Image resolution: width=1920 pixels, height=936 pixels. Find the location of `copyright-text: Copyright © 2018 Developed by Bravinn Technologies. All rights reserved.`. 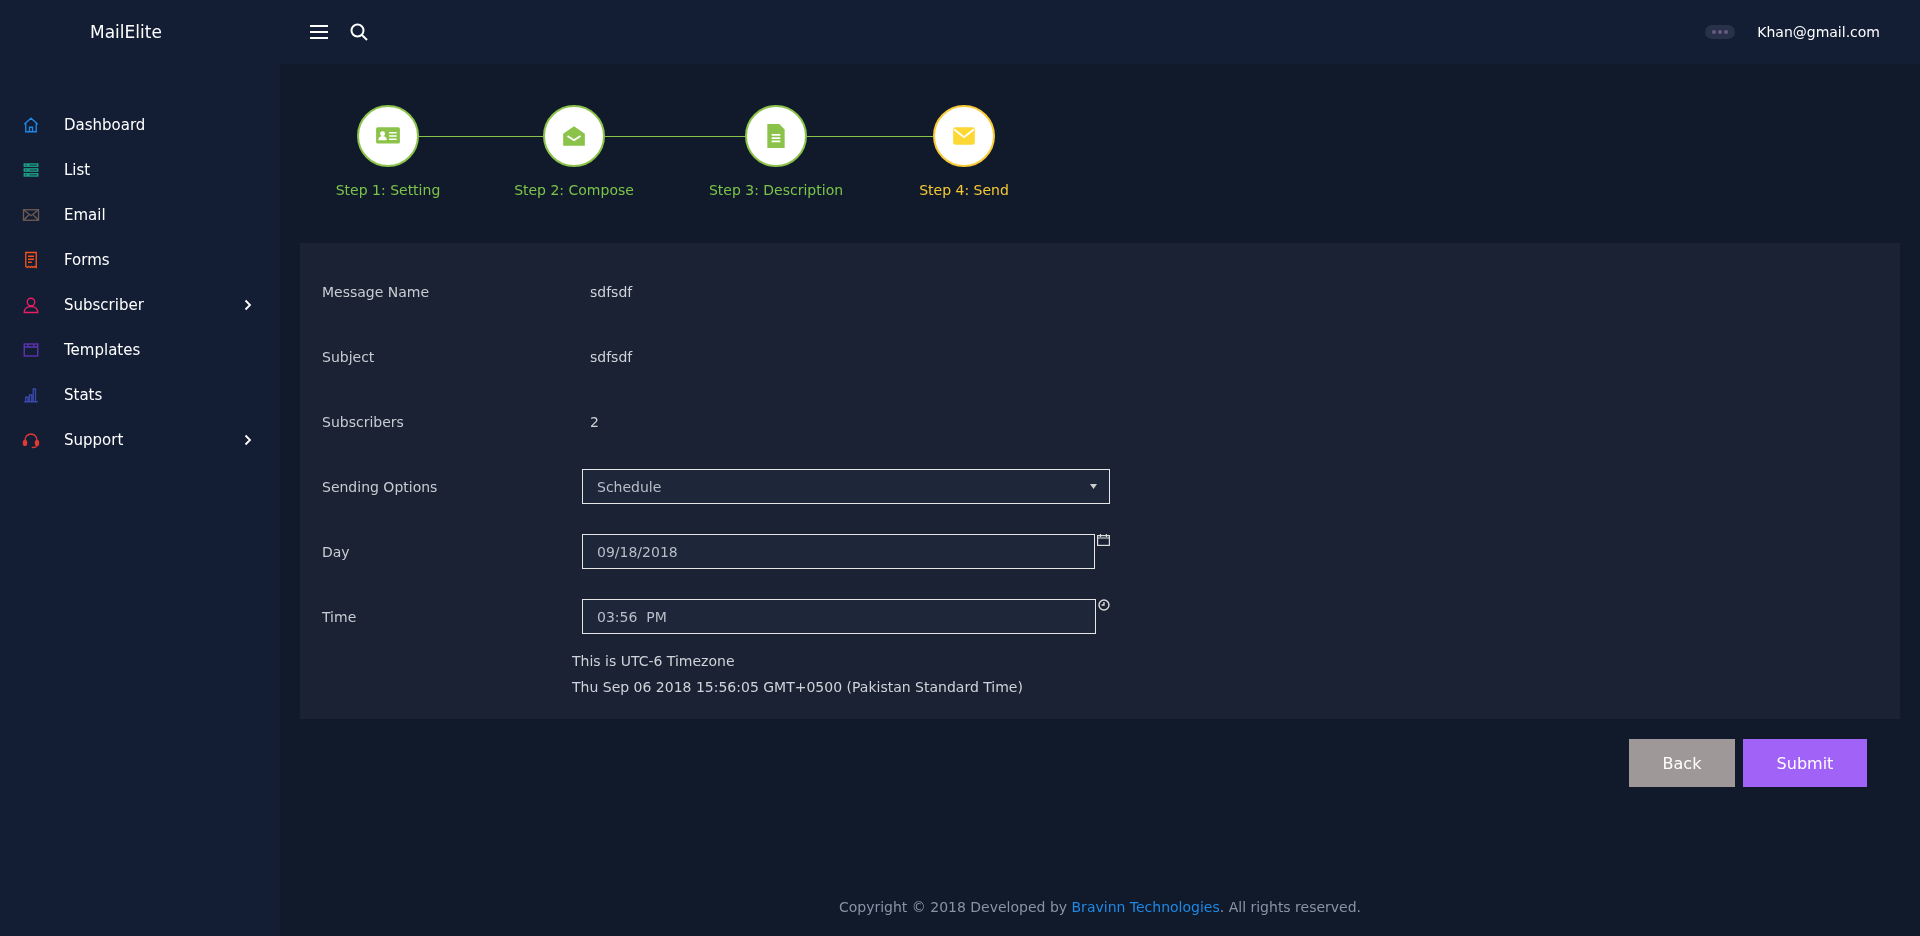

copyright-text: Copyright © 2018 Developed by Bravinn Technologies. All rights reserved. is located at coordinates (1100, 907).